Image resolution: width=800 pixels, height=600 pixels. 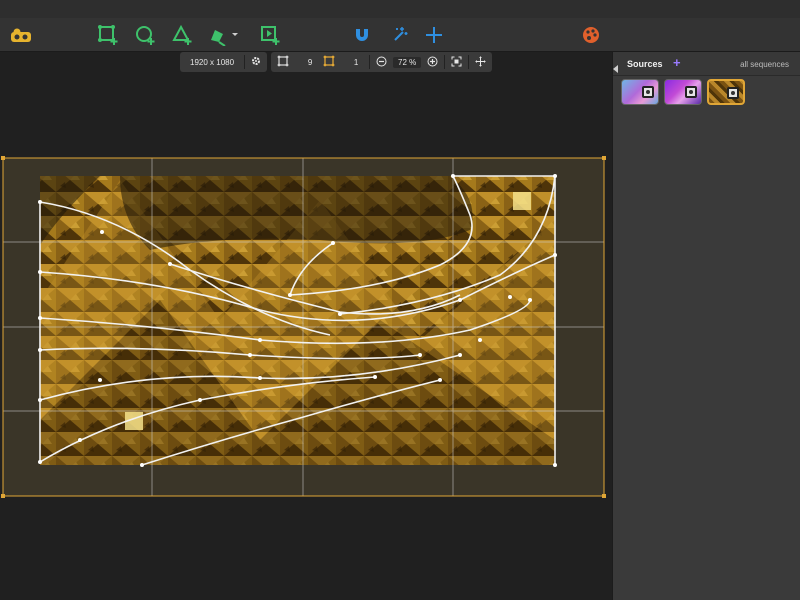 What do you see at coordinates (21, 35) in the screenshot?
I see `logo-icon` at bounding box center [21, 35].